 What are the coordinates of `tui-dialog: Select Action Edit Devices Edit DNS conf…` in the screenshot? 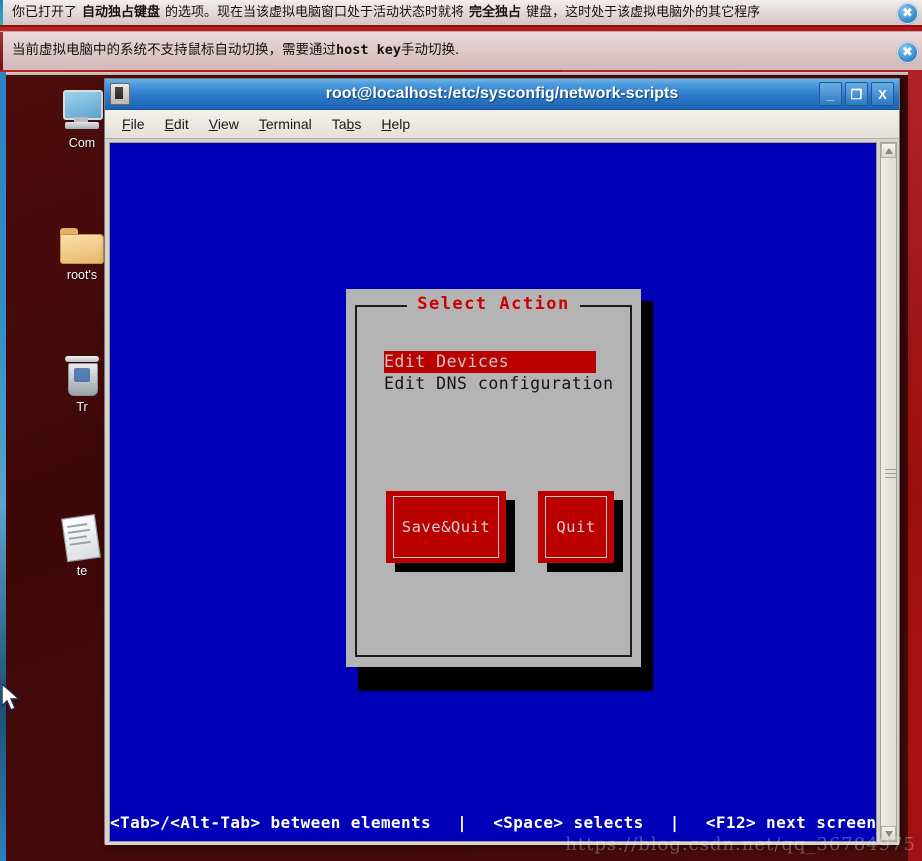 It's located at (493, 478).